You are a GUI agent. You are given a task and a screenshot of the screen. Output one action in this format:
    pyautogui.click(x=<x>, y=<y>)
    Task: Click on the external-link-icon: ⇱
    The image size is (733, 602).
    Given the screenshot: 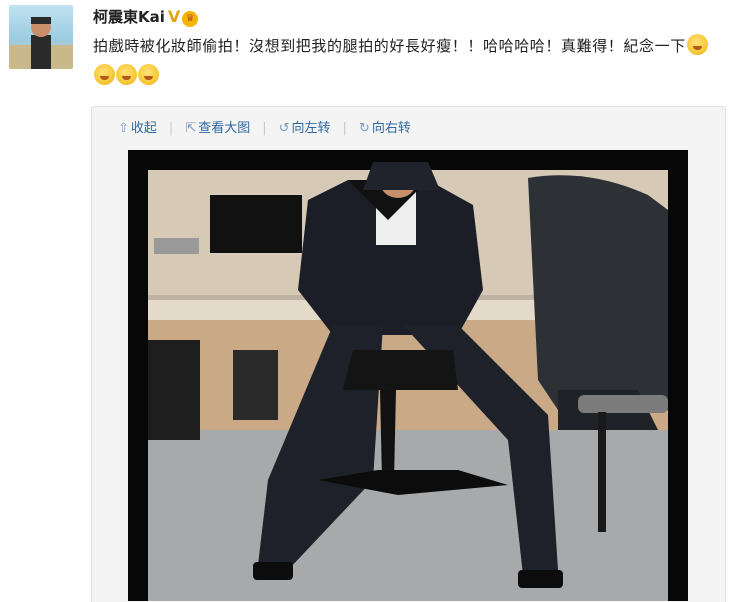 What is the action you would take?
    pyautogui.click(x=191, y=128)
    